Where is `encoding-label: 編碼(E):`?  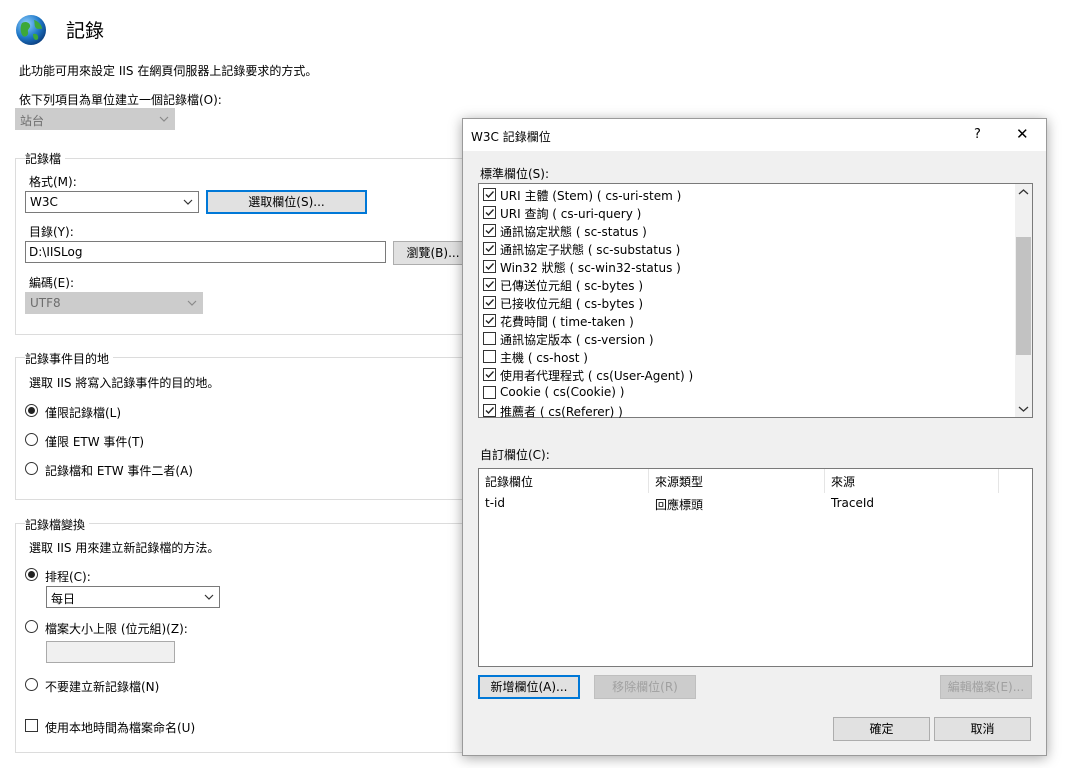 encoding-label: 編碼(E): is located at coordinates (51, 283).